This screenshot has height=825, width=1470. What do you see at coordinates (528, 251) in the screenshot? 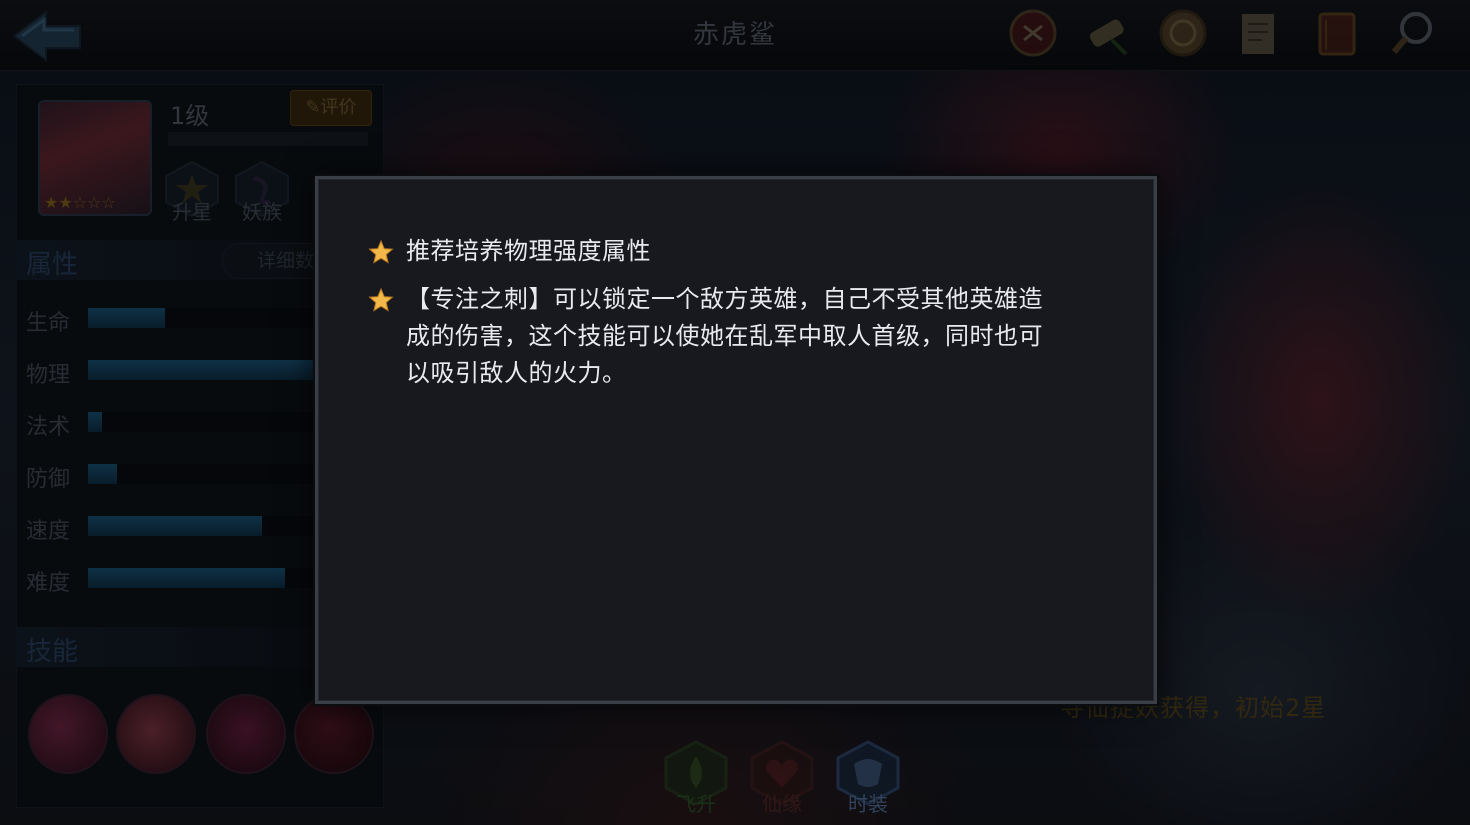
I see `tip-line: 推荐培养物理强度属性` at bounding box center [528, 251].